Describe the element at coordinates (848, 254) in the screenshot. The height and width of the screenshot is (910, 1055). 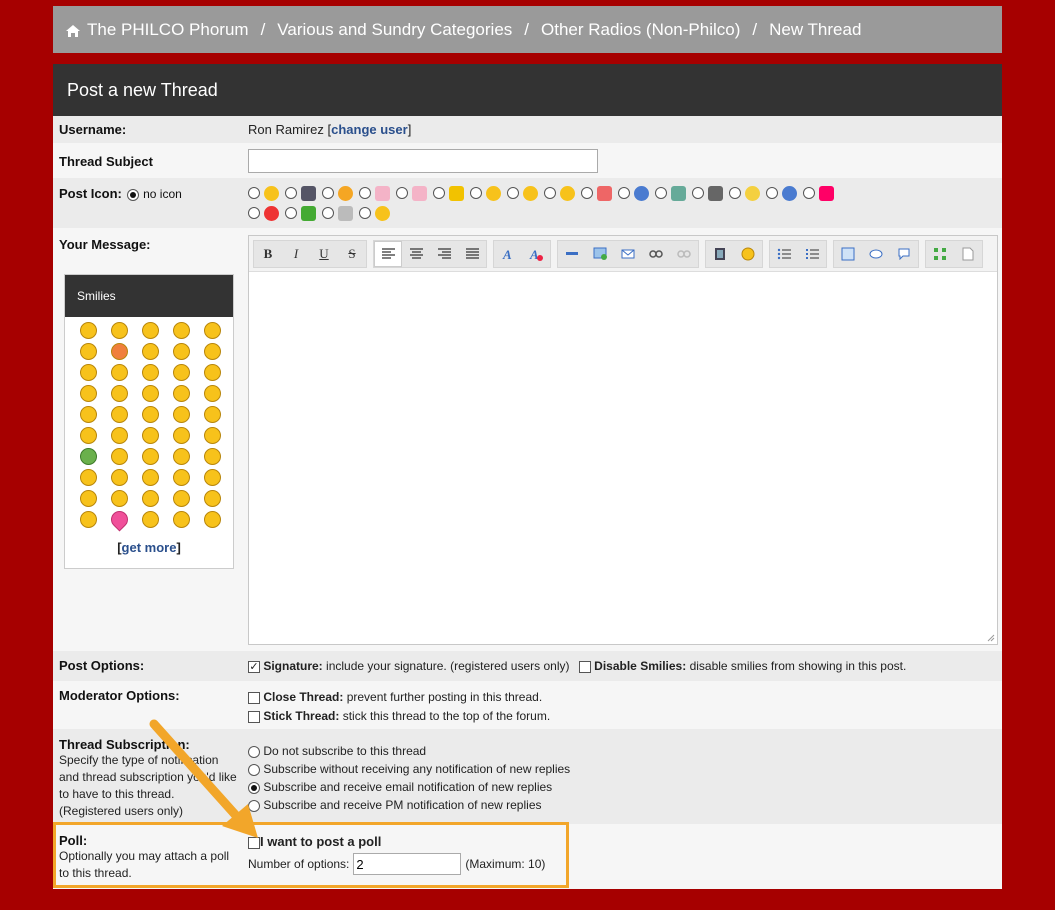
I see `code-icon` at that location.